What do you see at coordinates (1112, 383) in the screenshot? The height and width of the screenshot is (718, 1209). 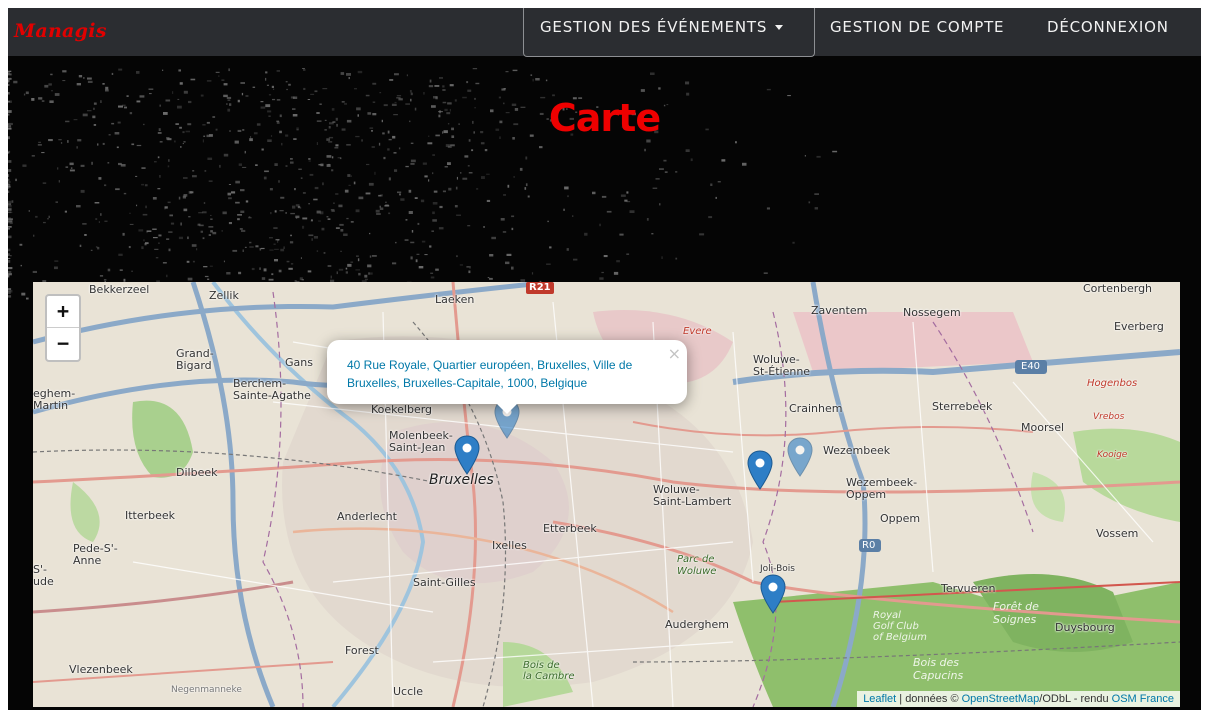 I see `label-hogenbos: Hogenbos` at bounding box center [1112, 383].